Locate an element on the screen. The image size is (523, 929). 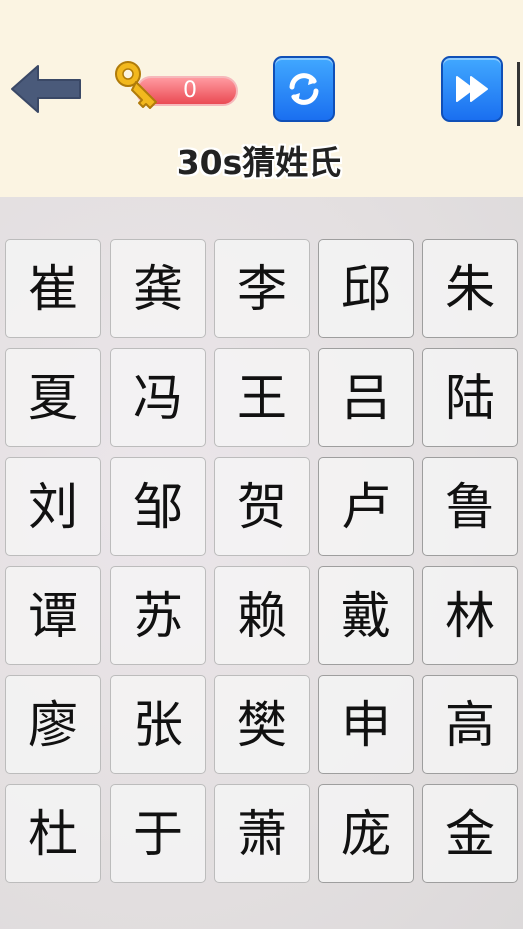
char-label: 邱 is located at coordinates (366, 288).